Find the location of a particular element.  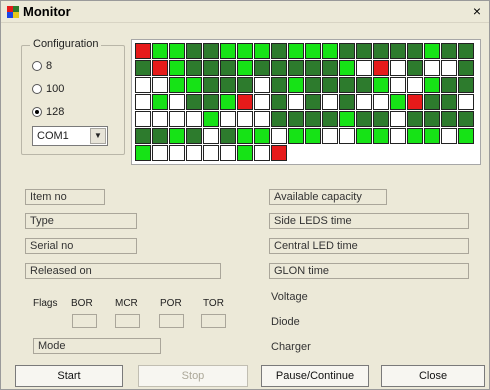

item-no-field: Item no is located at coordinates (65, 197).